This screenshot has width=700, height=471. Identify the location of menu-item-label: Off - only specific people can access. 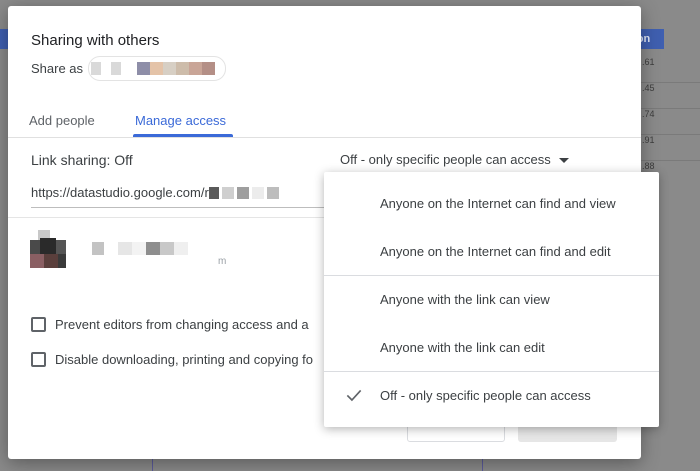
(485, 395).